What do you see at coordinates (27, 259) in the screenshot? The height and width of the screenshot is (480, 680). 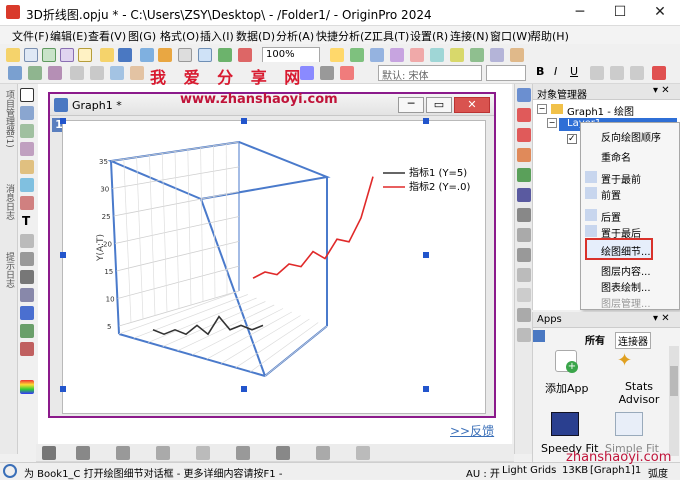 I see `line-tool-icon` at bounding box center [27, 259].